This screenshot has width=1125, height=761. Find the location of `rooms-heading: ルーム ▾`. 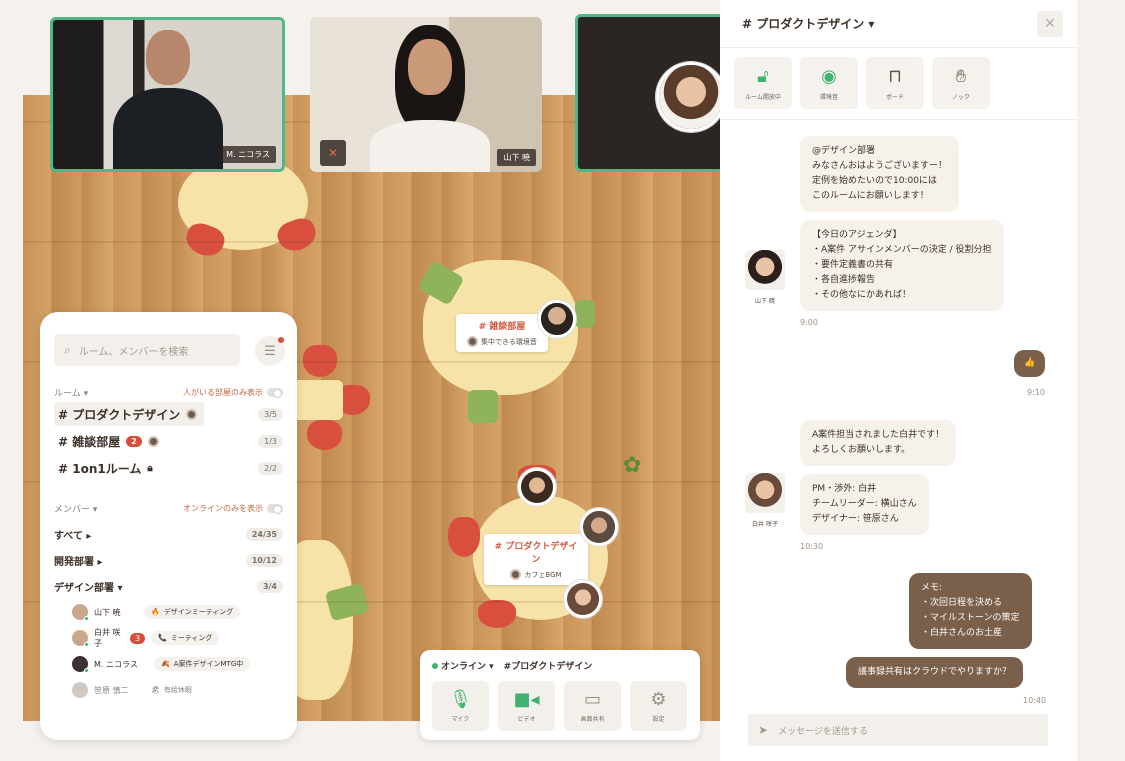

rooms-heading: ルーム ▾ is located at coordinates (71, 392).